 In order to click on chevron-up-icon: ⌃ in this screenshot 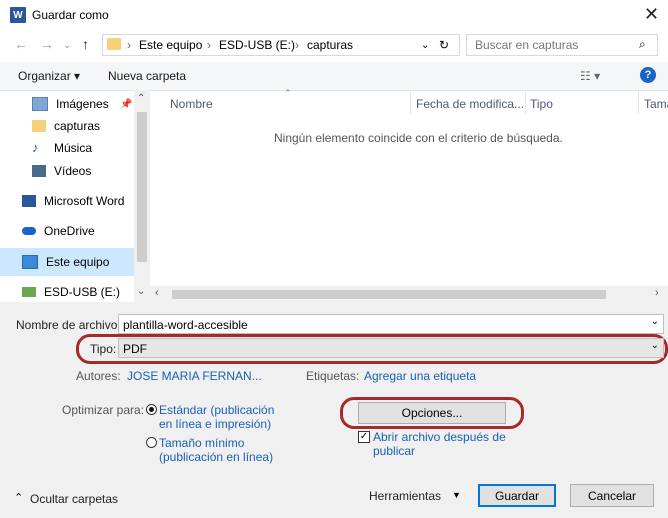, I will do `click(18, 497)`.